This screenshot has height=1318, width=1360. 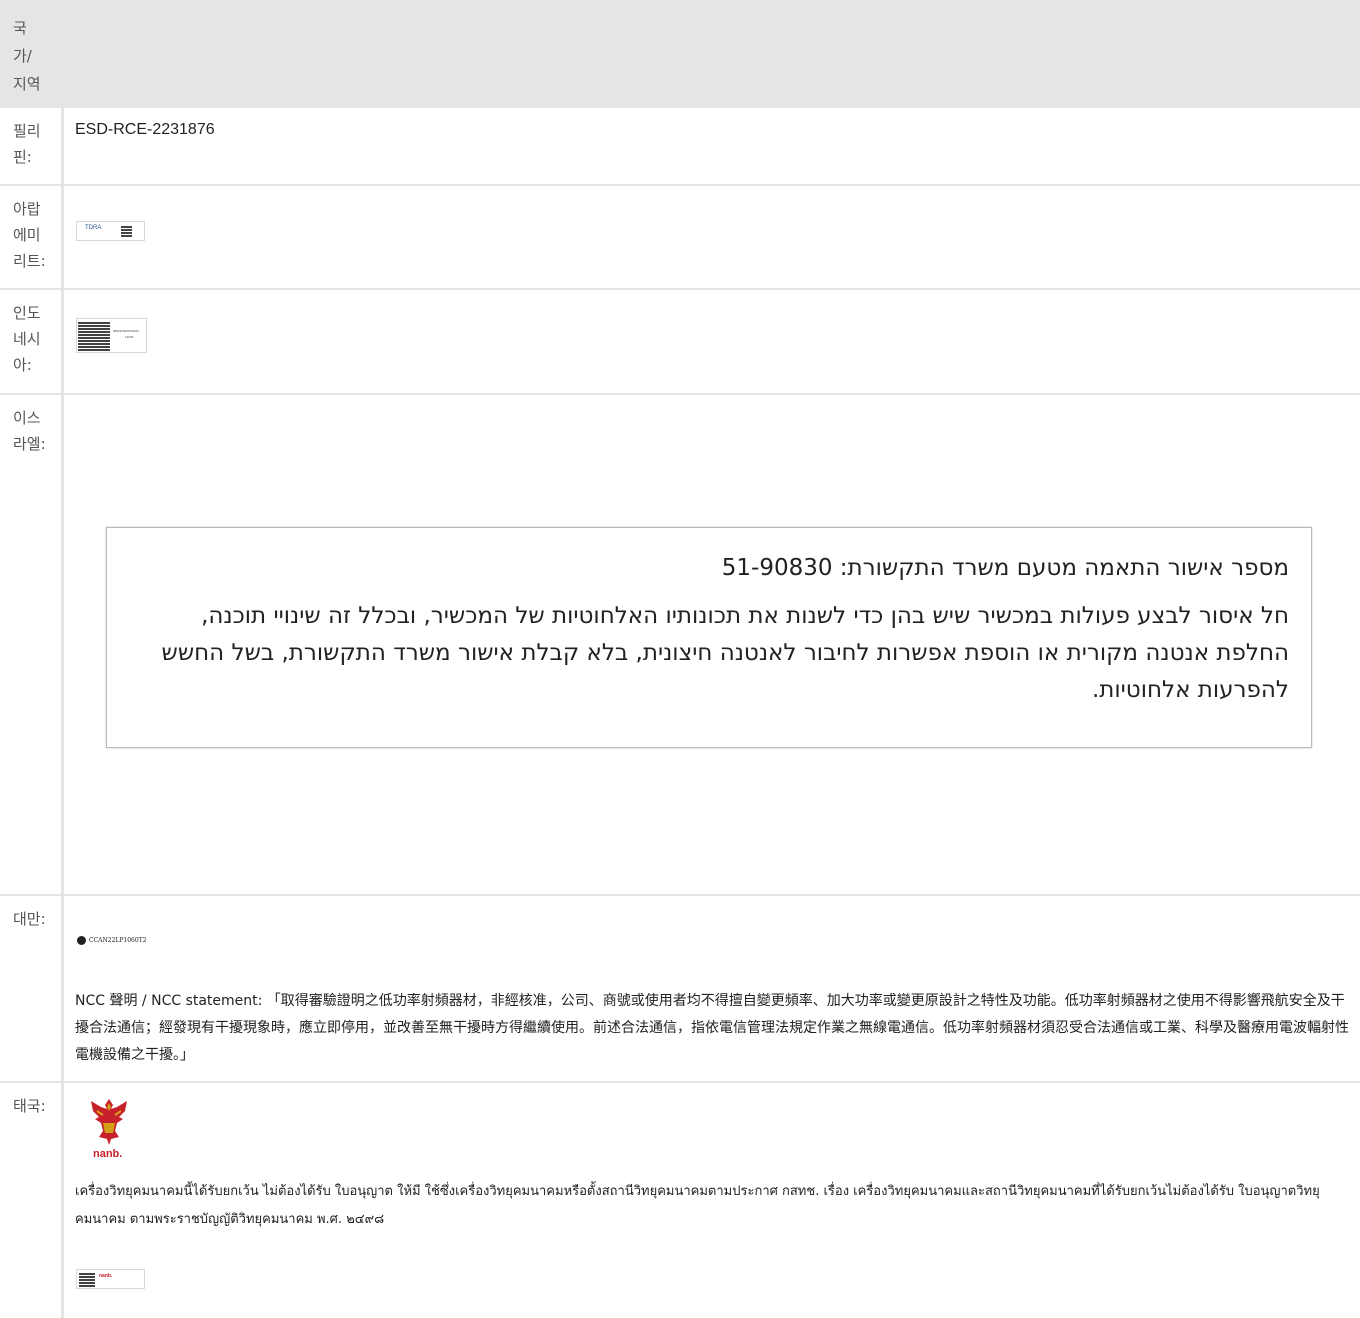 I want to click on country-column-header: 국 가/ 지역, so click(x=27, y=56).